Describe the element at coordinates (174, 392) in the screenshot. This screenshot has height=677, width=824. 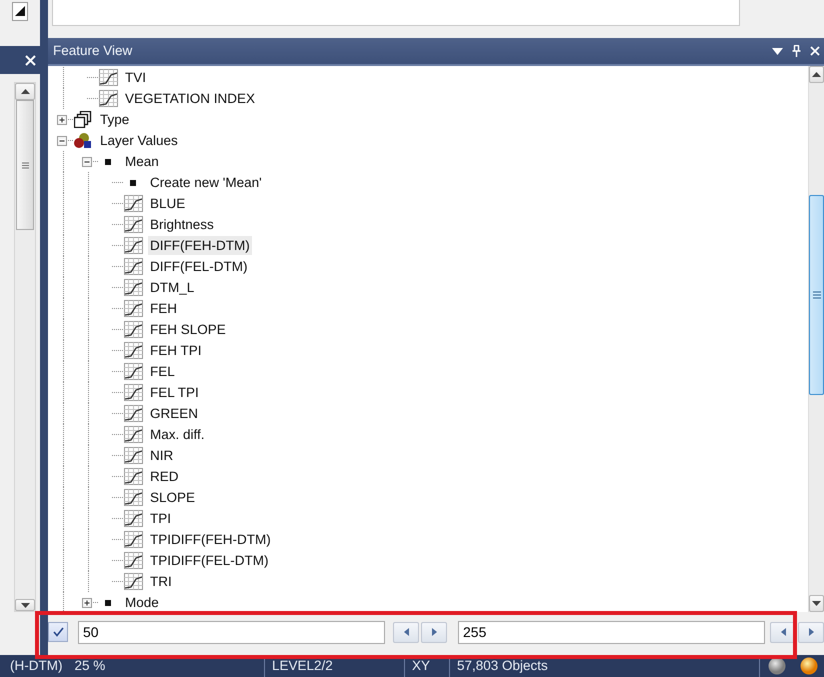
I see `tree-item: FEL TPI` at that location.